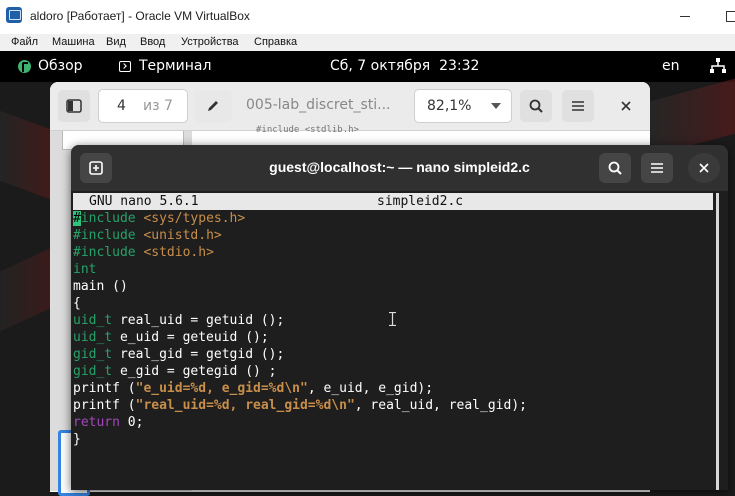 Image resolution: width=735 pixels, height=496 pixels. I want to click on menu-devices: Устройства, so click(210, 42).